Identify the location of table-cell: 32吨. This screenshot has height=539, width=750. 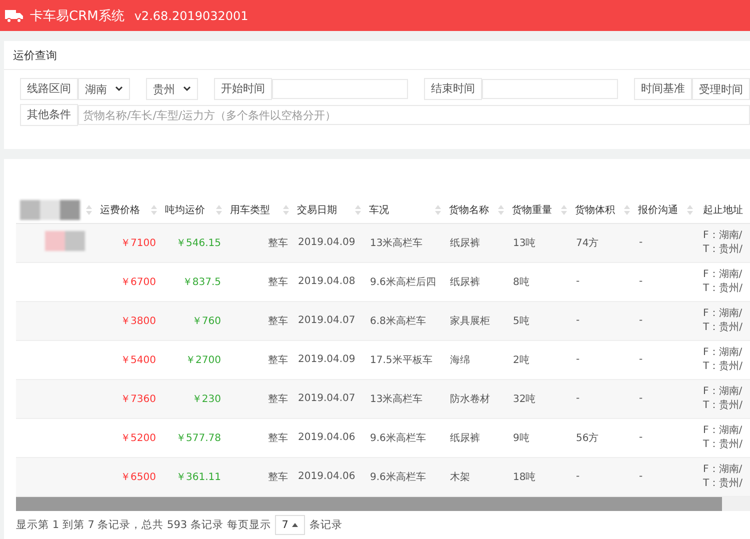
(524, 399).